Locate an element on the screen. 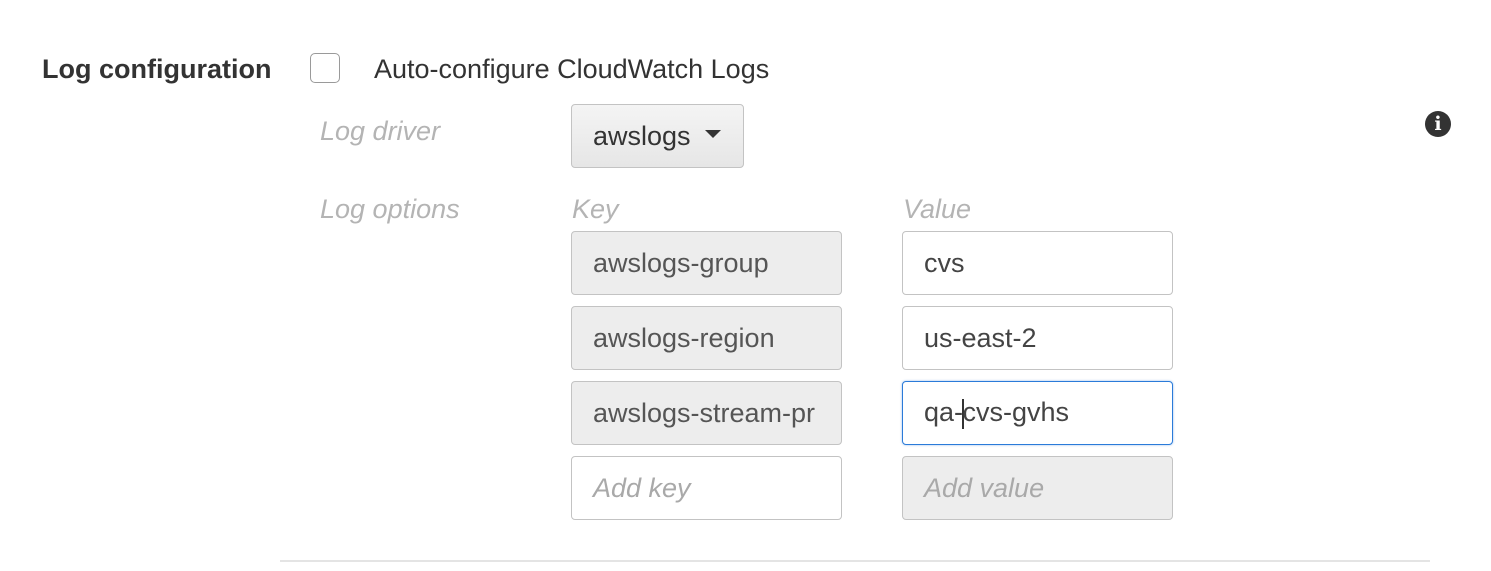  value-column-header: Value is located at coordinates (937, 209).